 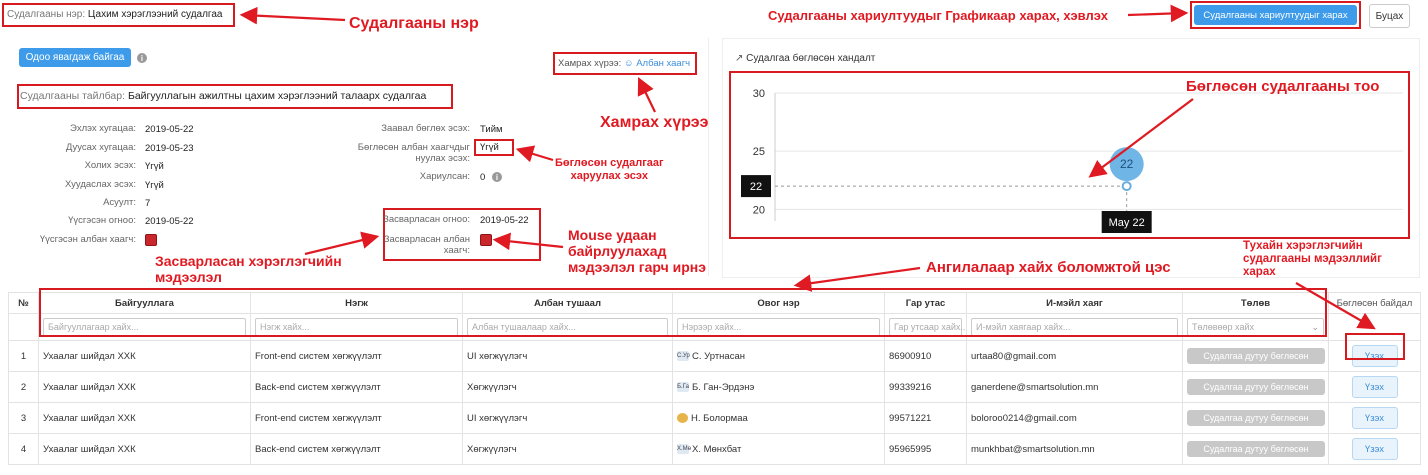 I want to click on survey-name-value: Цахим хэрэглээний судалгаа, so click(x=155, y=14).